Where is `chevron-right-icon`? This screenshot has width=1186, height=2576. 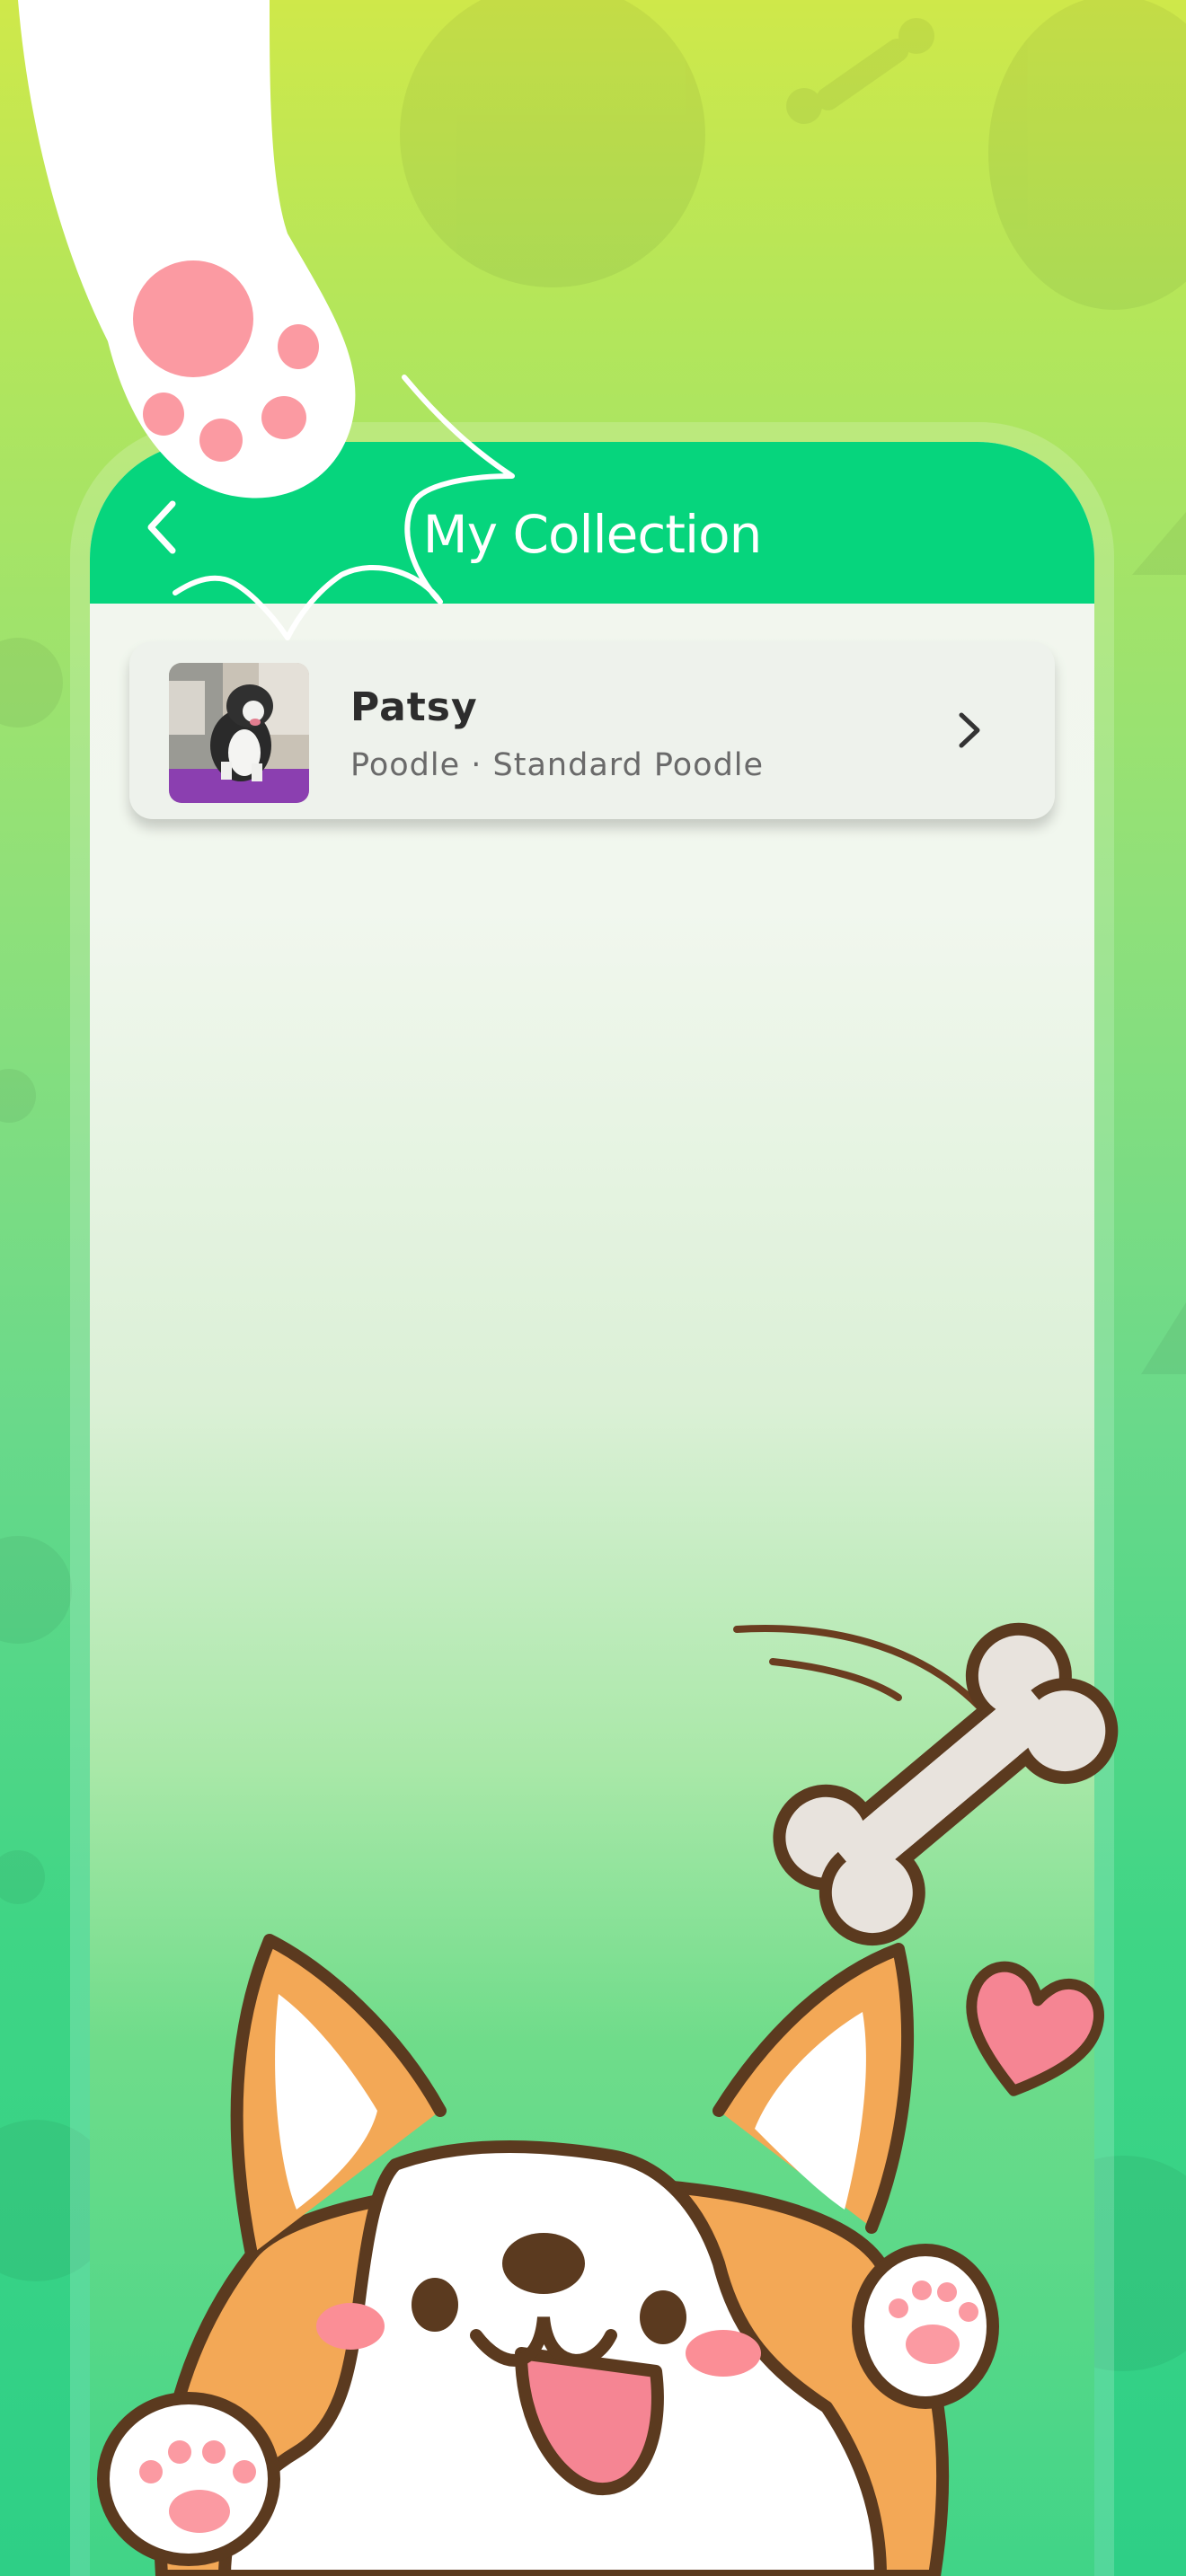 chevron-right-icon is located at coordinates (970, 730).